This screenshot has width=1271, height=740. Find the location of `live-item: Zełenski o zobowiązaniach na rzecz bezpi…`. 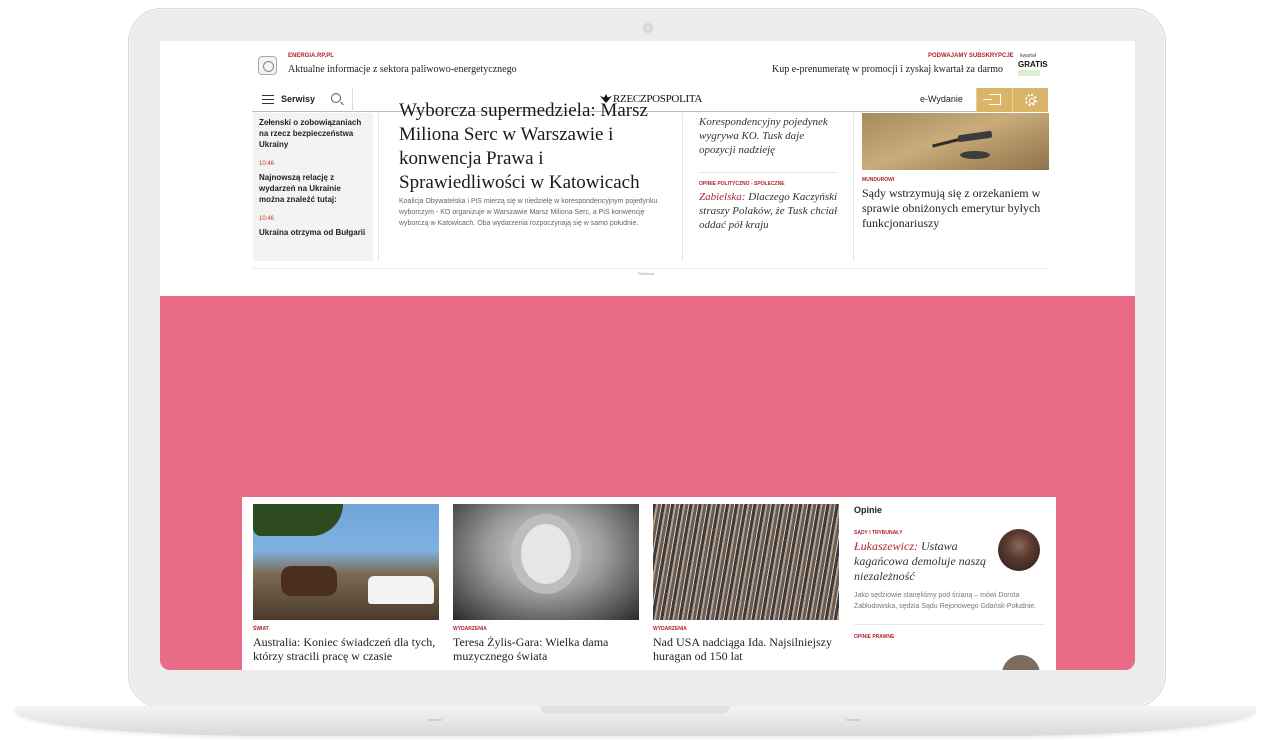

live-item: Zełenski o zobowiązaniach na rzecz bezpi… is located at coordinates (313, 133).